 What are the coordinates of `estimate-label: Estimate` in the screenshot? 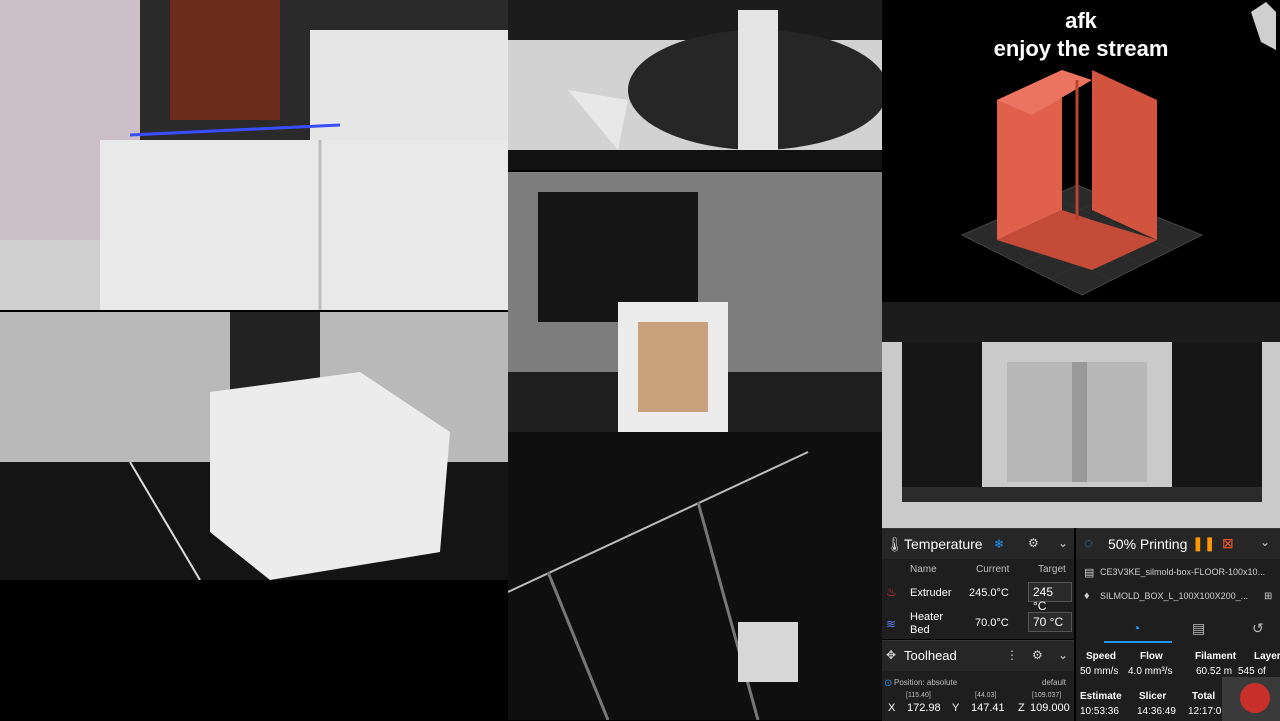 It's located at (1101, 696).